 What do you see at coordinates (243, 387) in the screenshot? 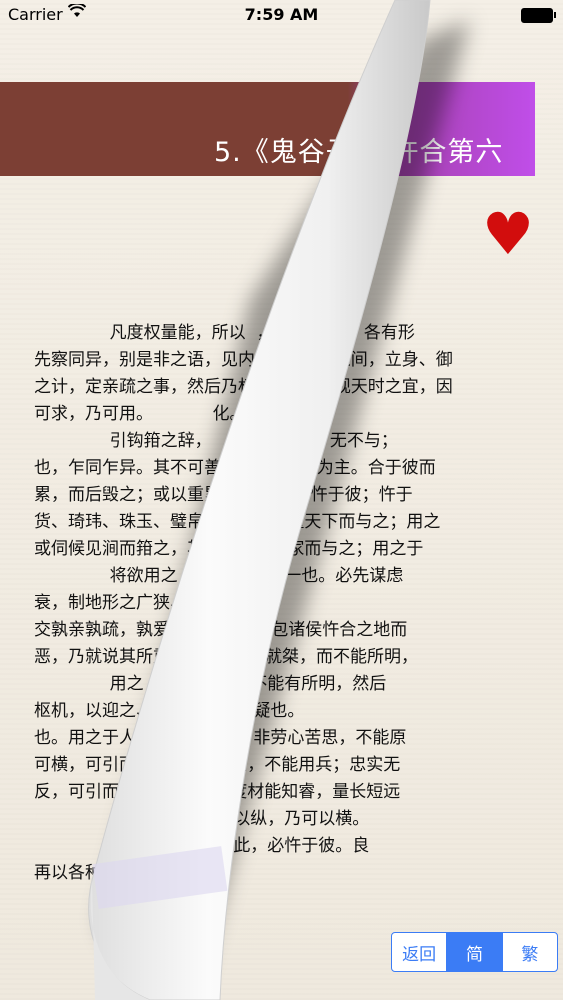
I see `body-line: 之计，定亲疏之事，然后乃权 物之会，观天时之宜，因` at bounding box center [243, 387].